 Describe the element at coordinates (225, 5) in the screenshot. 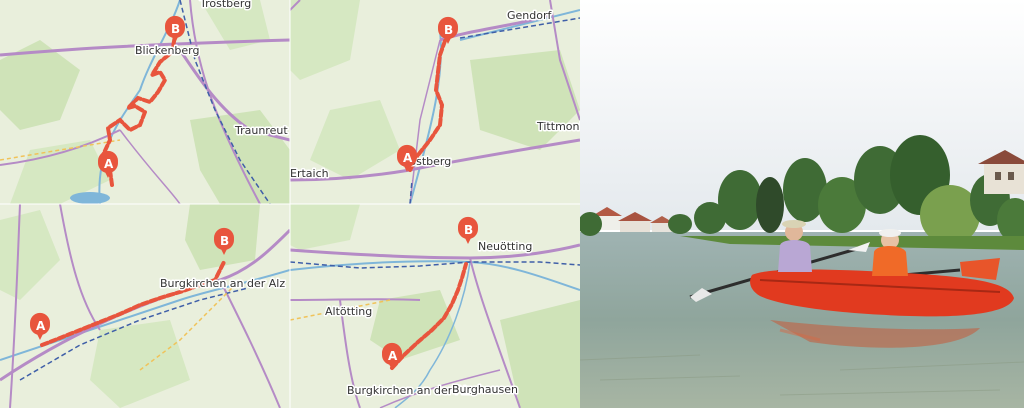

I see `map-label: Trostberg` at that location.